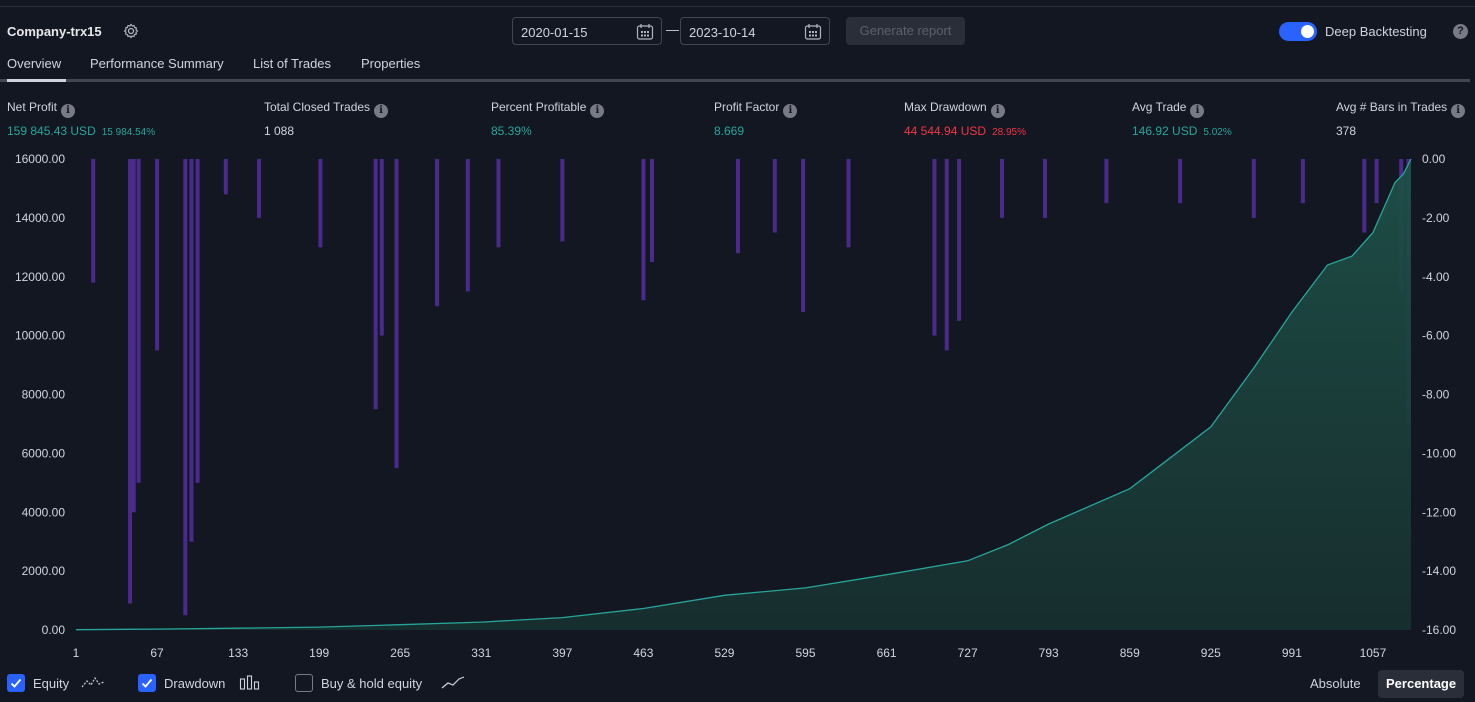 The height and width of the screenshot is (702, 1475). What do you see at coordinates (131, 31) in the screenshot?
I see `gear-icon` at bounding box center [131, 31].